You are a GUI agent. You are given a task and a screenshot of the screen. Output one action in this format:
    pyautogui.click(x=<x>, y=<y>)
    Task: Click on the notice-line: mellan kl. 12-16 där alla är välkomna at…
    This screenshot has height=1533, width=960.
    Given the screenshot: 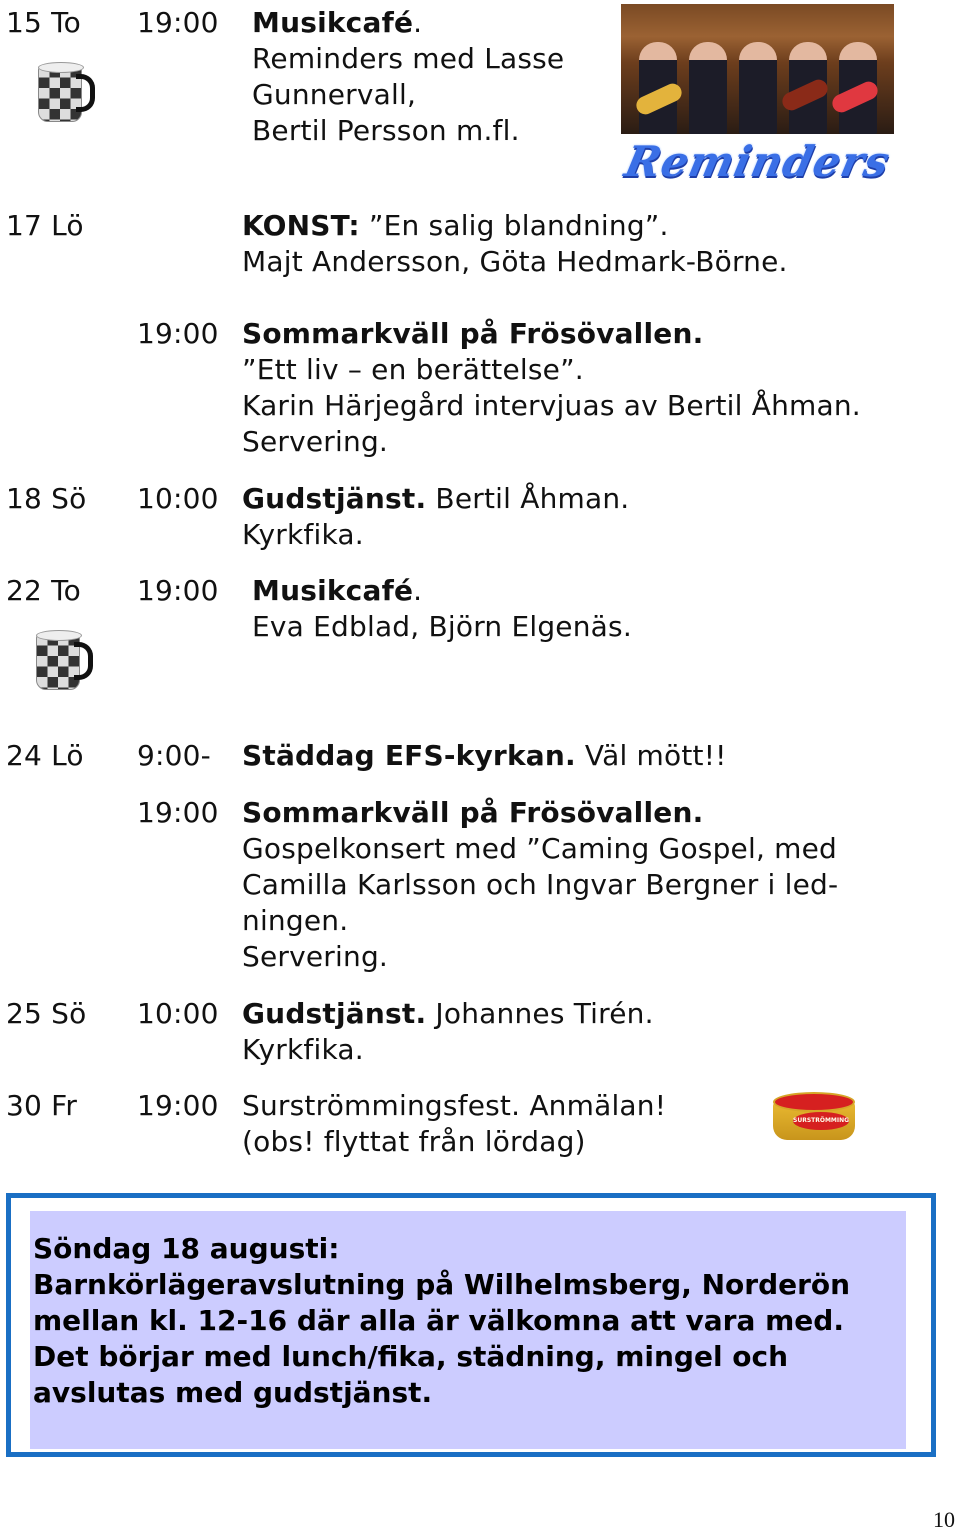 What is the action you would take?
    pyautogui.click(x=438, y=1320)
    